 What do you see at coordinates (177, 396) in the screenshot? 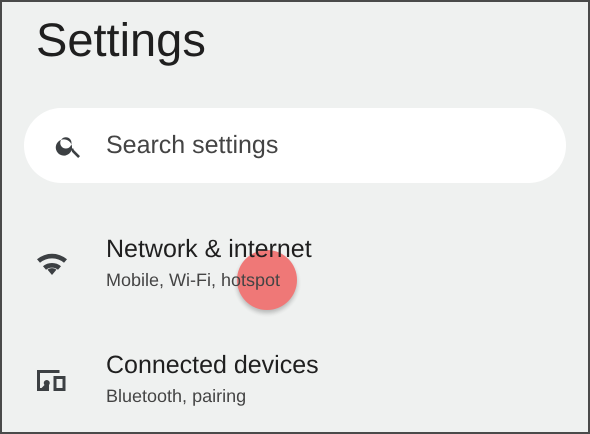
I see `item-subtitle: Bluetooth, pairing` at bounding box center [177, 396].